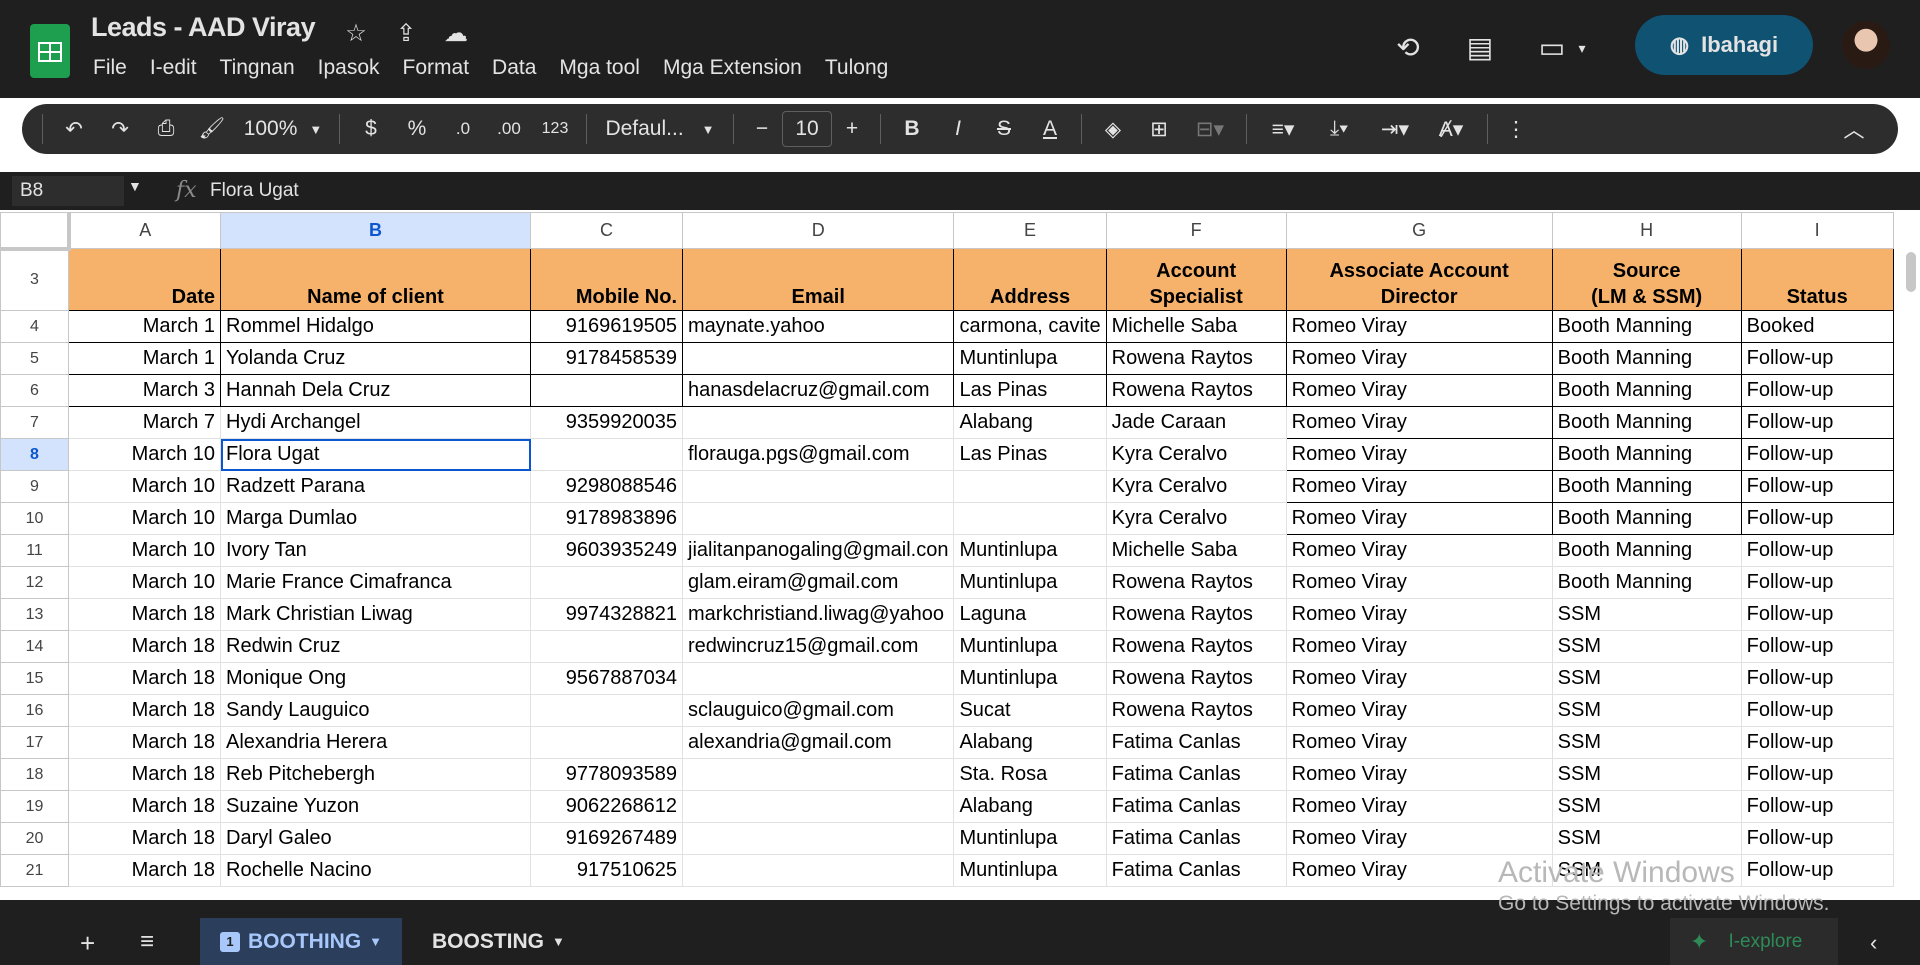  What do you see at coordinates (74, 129) in the screenshot?
I see `undo-icon: ↶` at bounding box center [74, 129].